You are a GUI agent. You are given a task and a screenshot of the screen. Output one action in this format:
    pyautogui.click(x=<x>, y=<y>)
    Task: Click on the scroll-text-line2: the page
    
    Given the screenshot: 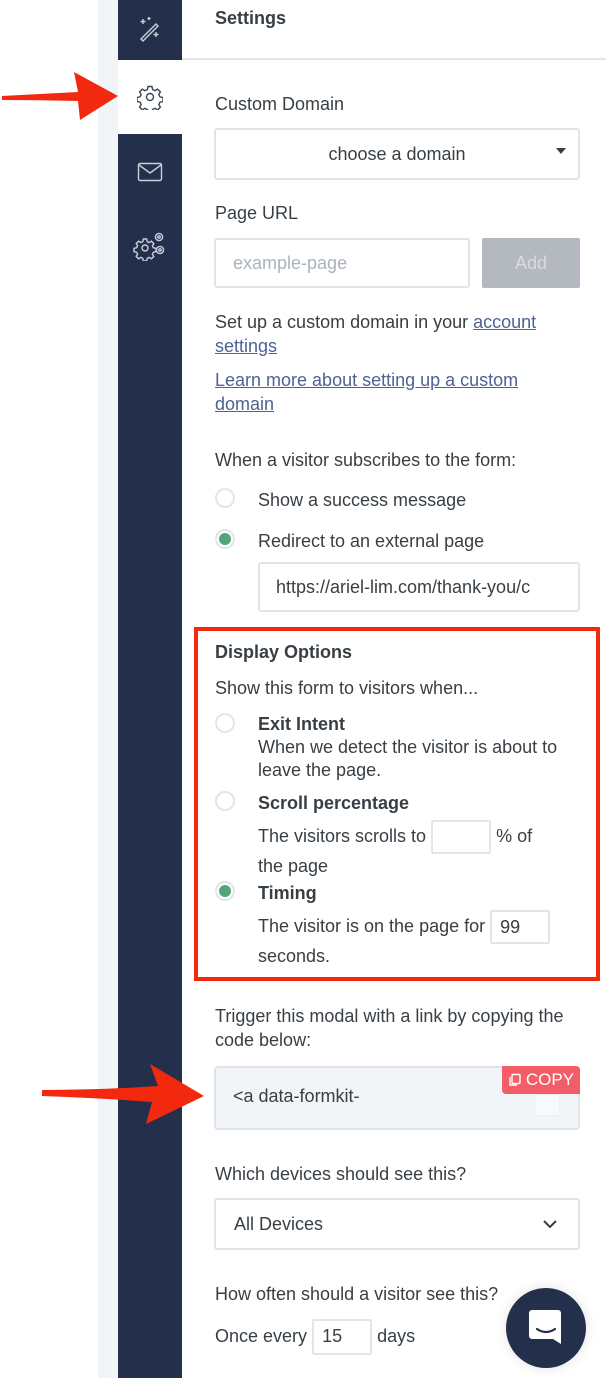 What is the action you would take?
    pyautogui.click(x=293, y=866)
    